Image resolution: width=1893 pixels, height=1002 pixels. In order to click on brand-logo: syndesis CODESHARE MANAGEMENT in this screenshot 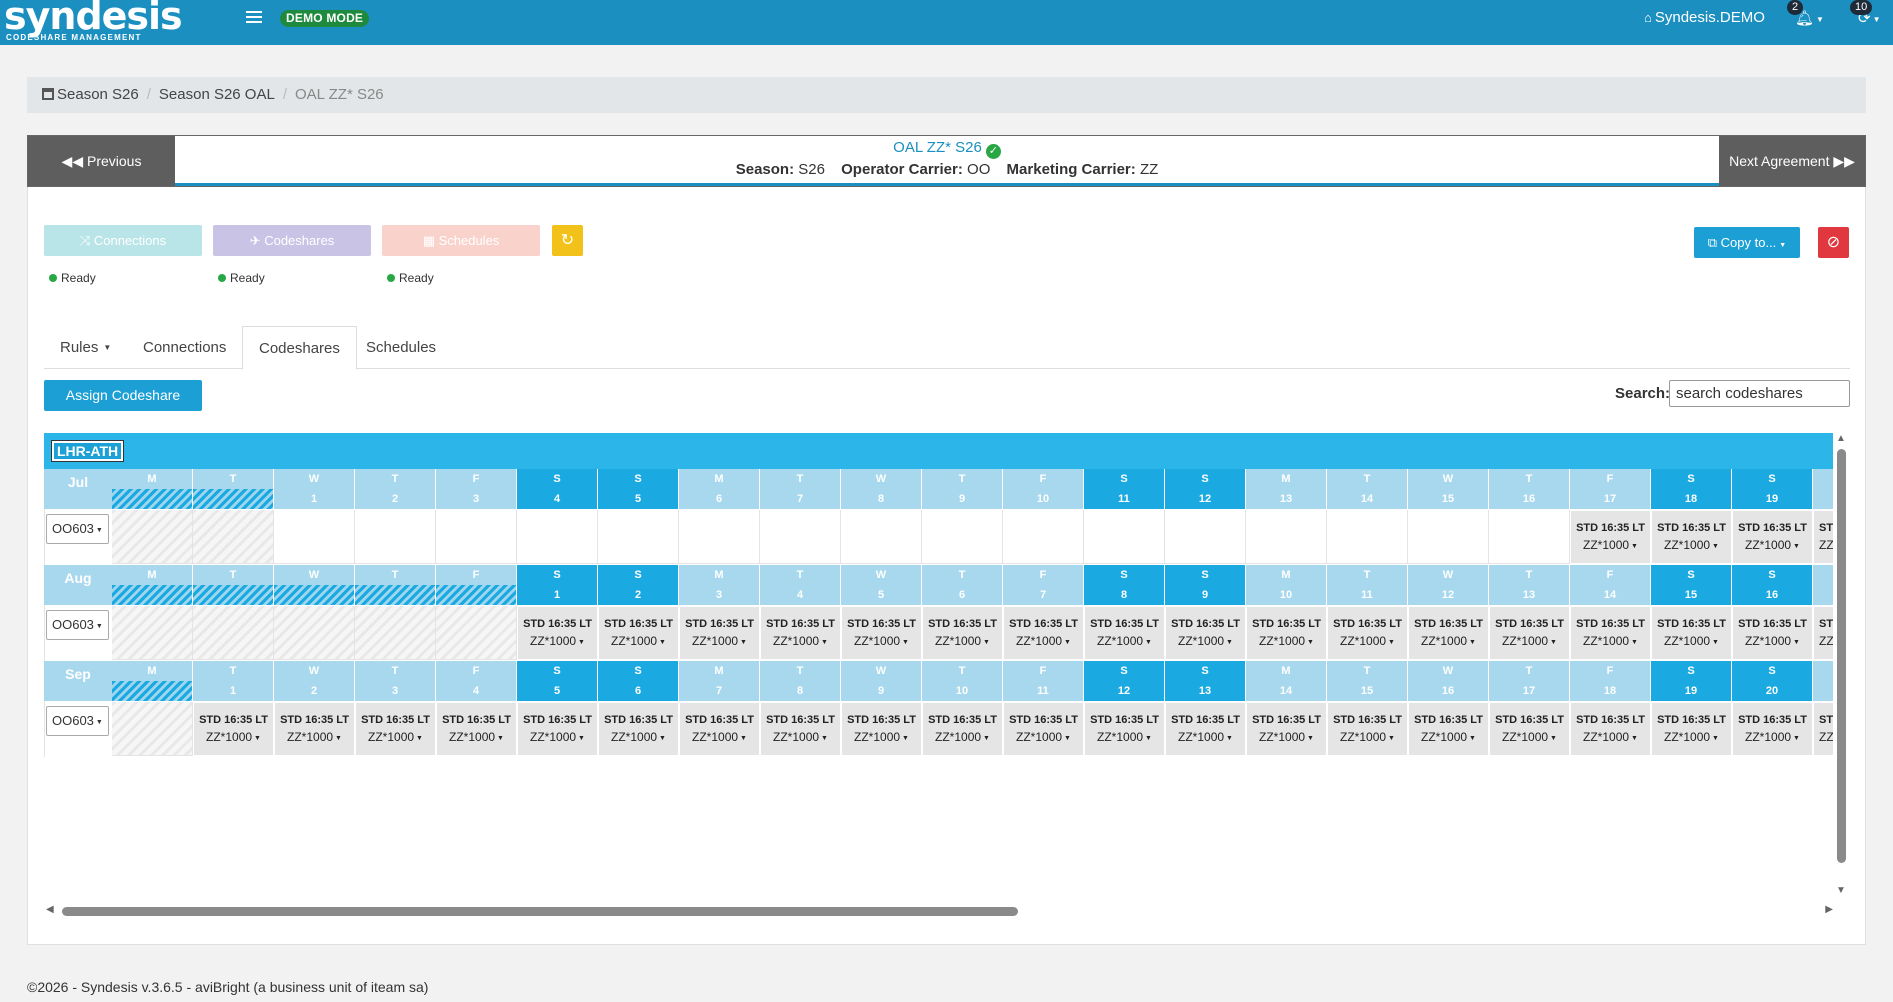, I will do `click(93, 22)`.